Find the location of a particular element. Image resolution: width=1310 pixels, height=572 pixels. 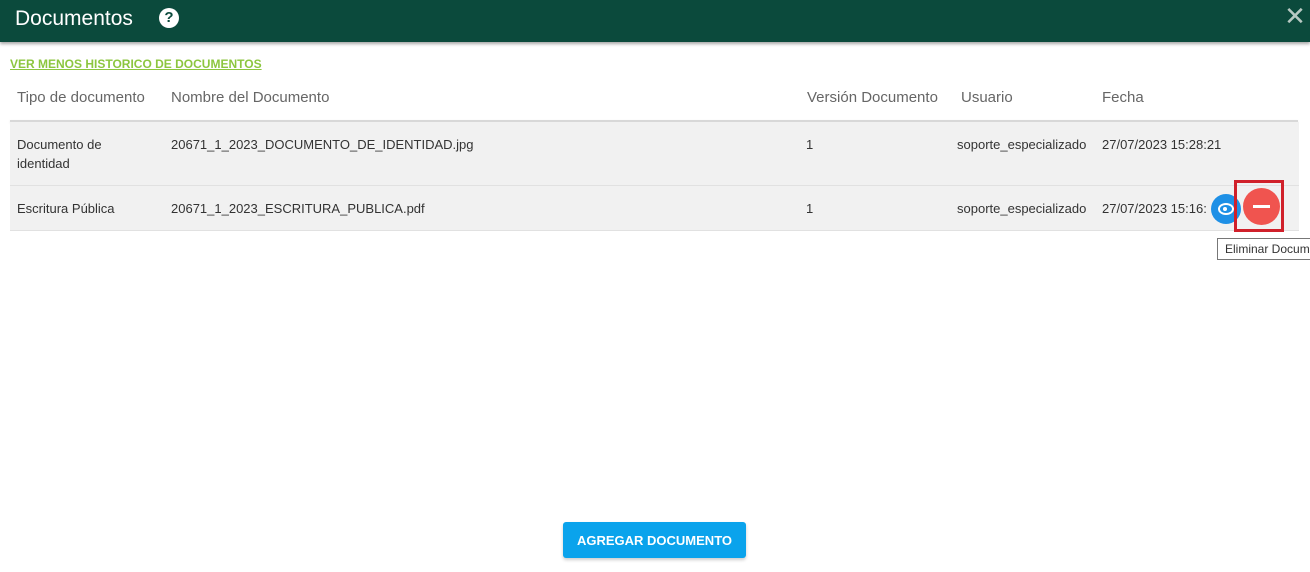

cell-document-type: Escritura Pública is located at coordinates (66, 208).